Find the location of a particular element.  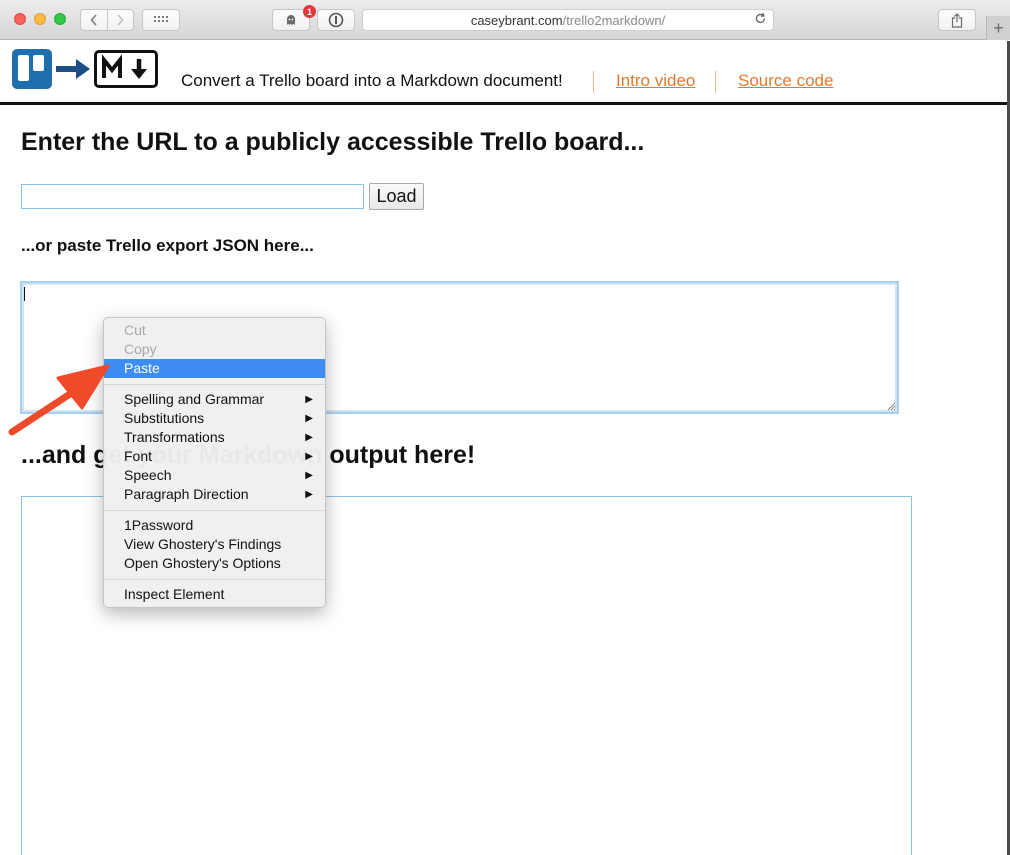

menu-item-cut: Cut is located at coordinates (214, 330).